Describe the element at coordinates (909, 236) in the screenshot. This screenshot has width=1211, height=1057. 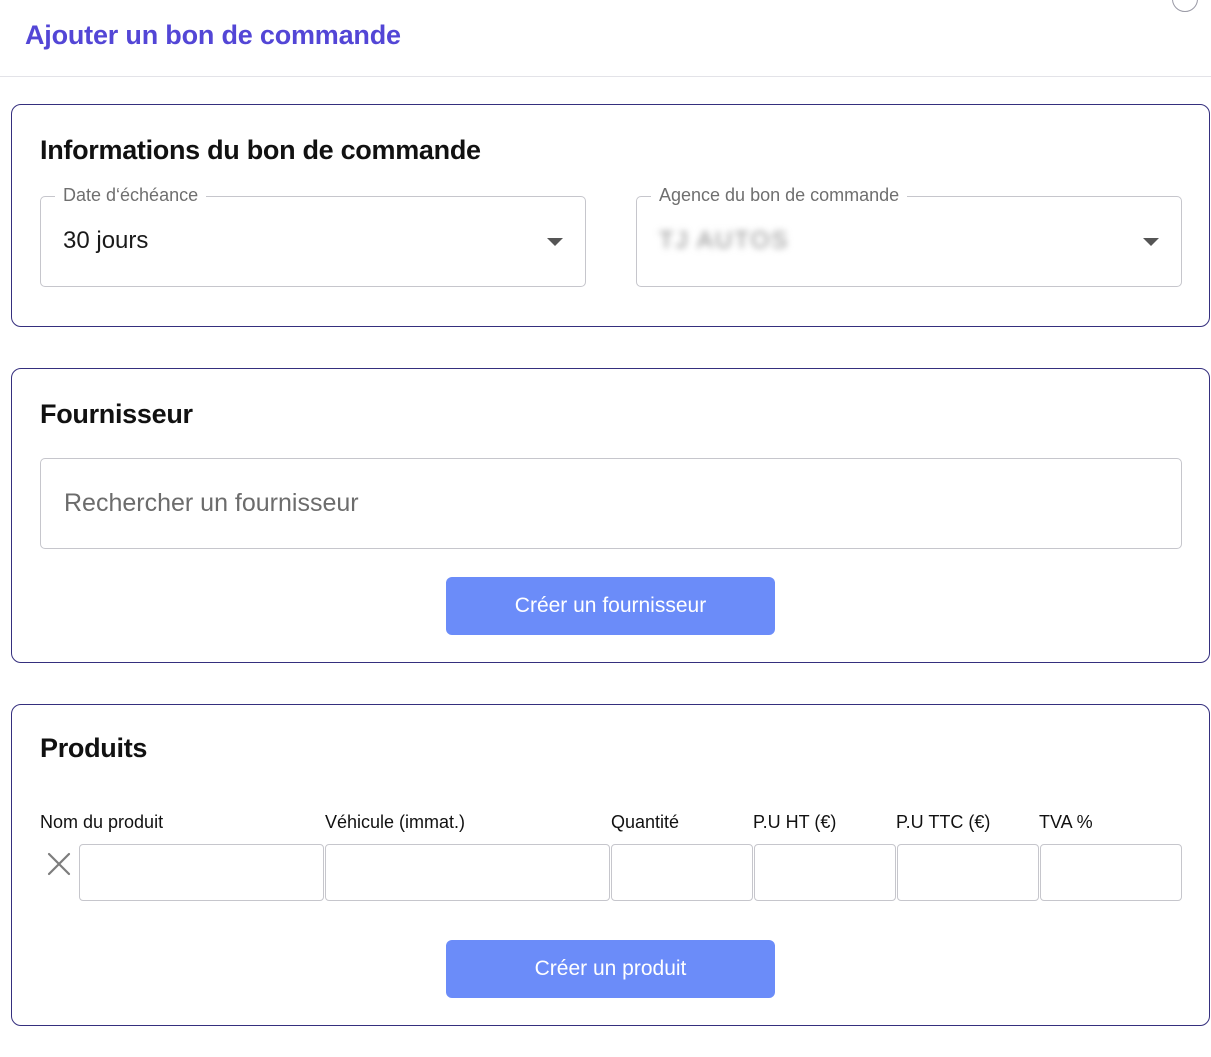
I see `agency-select: Agence du bon de commande TJ AUTOS` at that location.